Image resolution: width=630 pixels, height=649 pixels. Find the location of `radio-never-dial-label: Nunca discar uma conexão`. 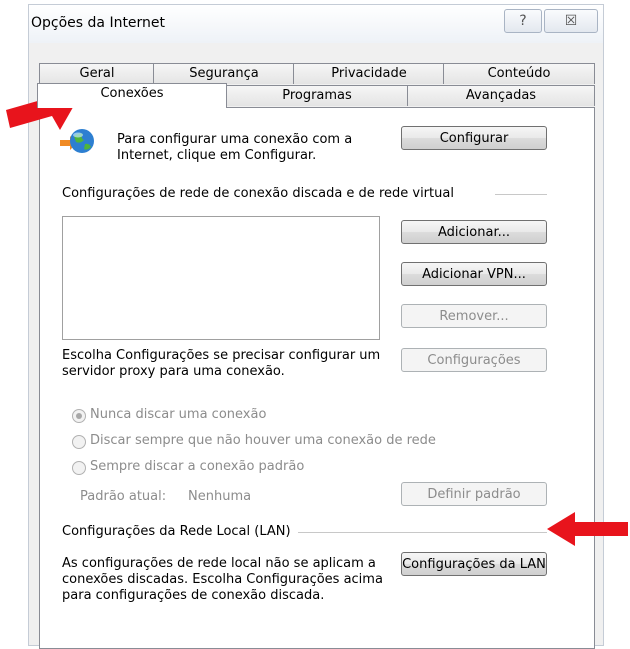

radio-never-dial-label: Nunca discar uma conexão is located at coordinates (178, 414).